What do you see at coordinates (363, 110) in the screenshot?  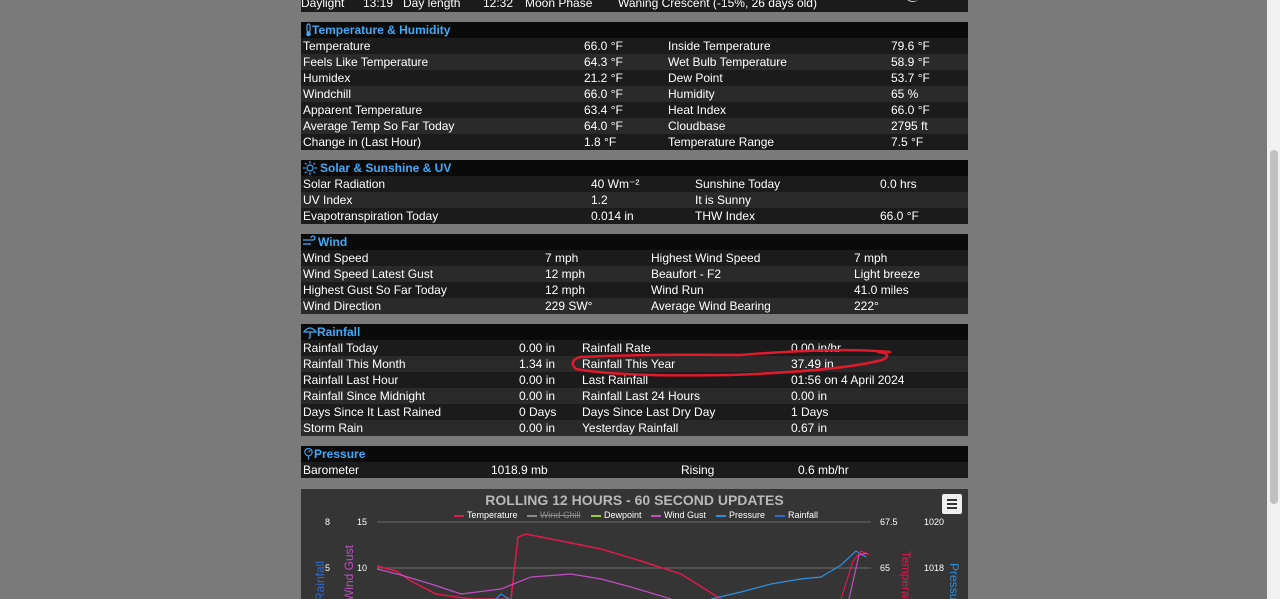 I see `label-left: Apparent Temperature` at bounding box center [363, 110].